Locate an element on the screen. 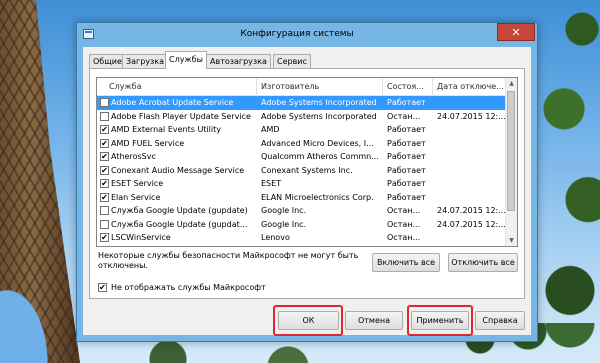  tab-boot: Загрузка is located at coordinates (145, 61).